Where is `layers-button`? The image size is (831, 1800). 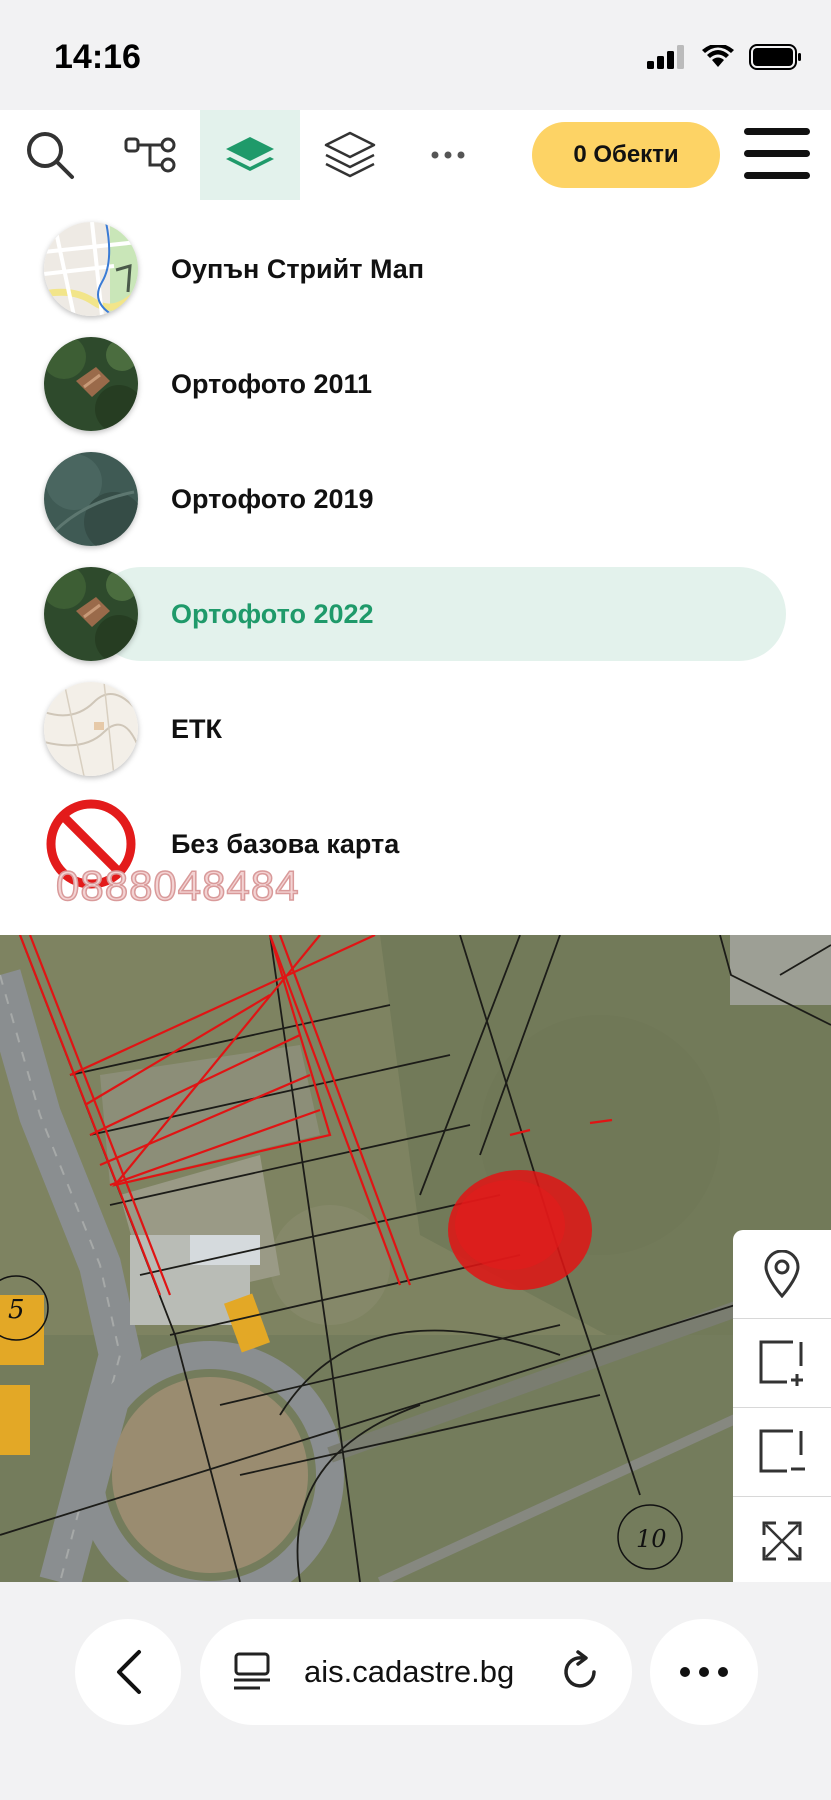
layers-button is located at coordinates (350, 155).